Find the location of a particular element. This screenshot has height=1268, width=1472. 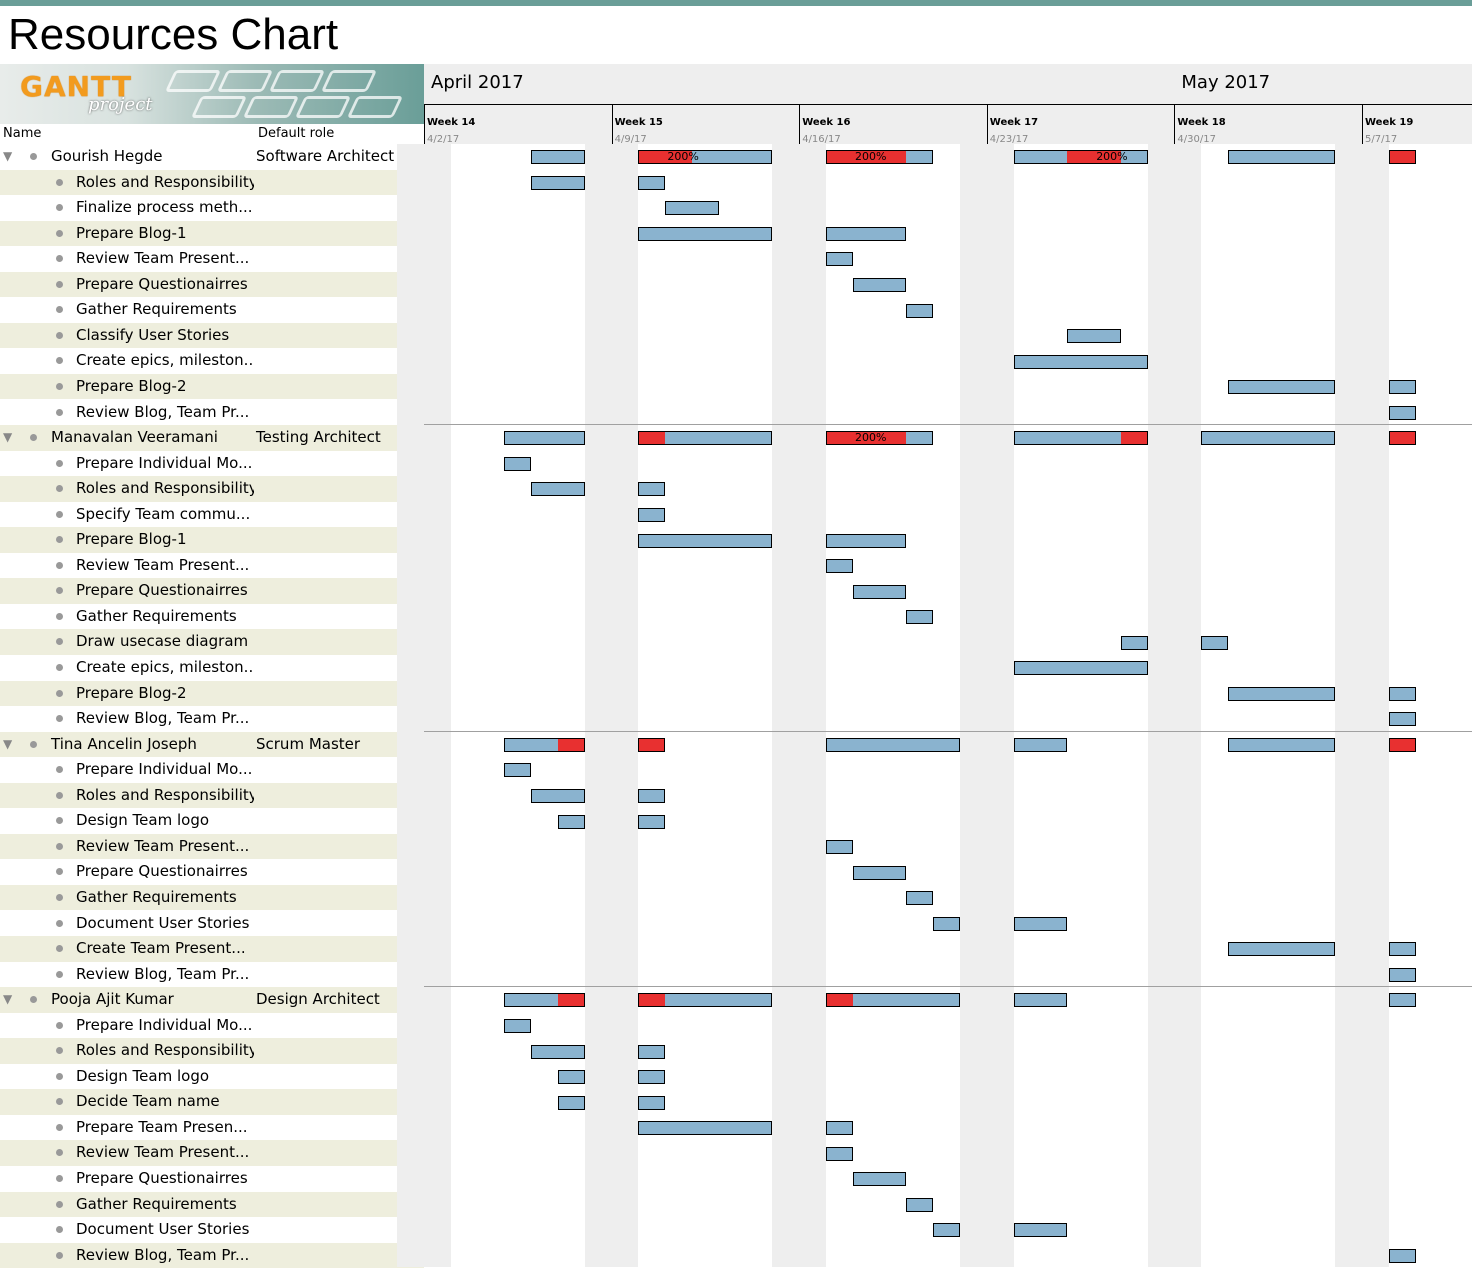

resource-row: ▼ Tina Ancelin Joseph Scrum Master is located at coordinates (212, 744).